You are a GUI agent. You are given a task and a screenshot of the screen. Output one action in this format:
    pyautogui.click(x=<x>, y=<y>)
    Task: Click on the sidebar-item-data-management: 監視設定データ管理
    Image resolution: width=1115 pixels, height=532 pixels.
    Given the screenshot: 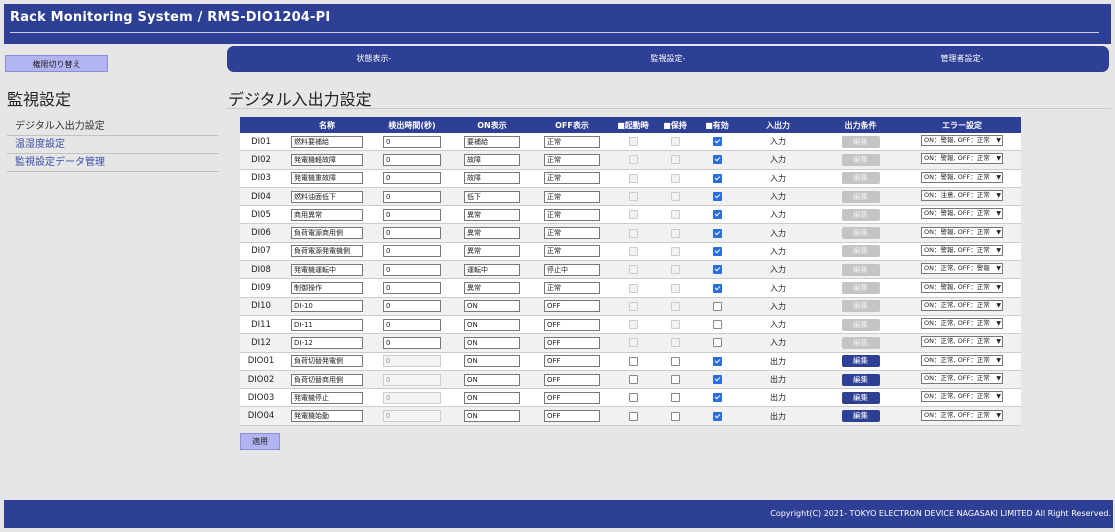 What is the action you would take?
    pyautogui.click(x=113, y=163)
    